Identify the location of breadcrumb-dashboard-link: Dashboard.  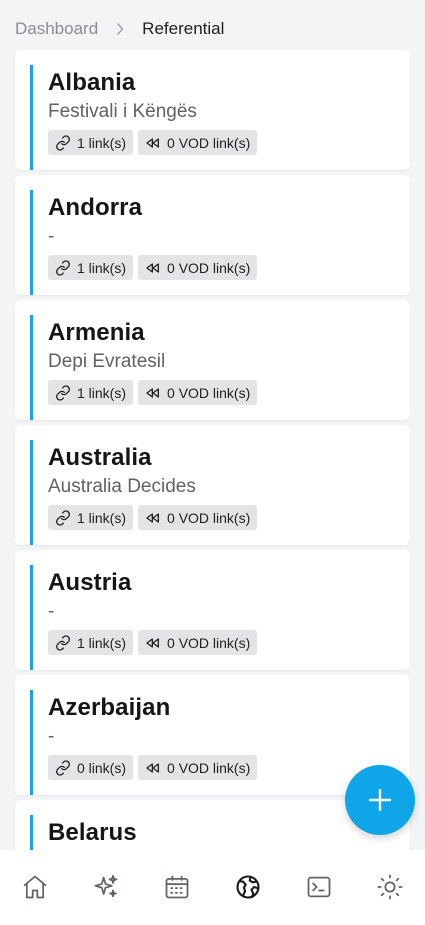
(56, 29).